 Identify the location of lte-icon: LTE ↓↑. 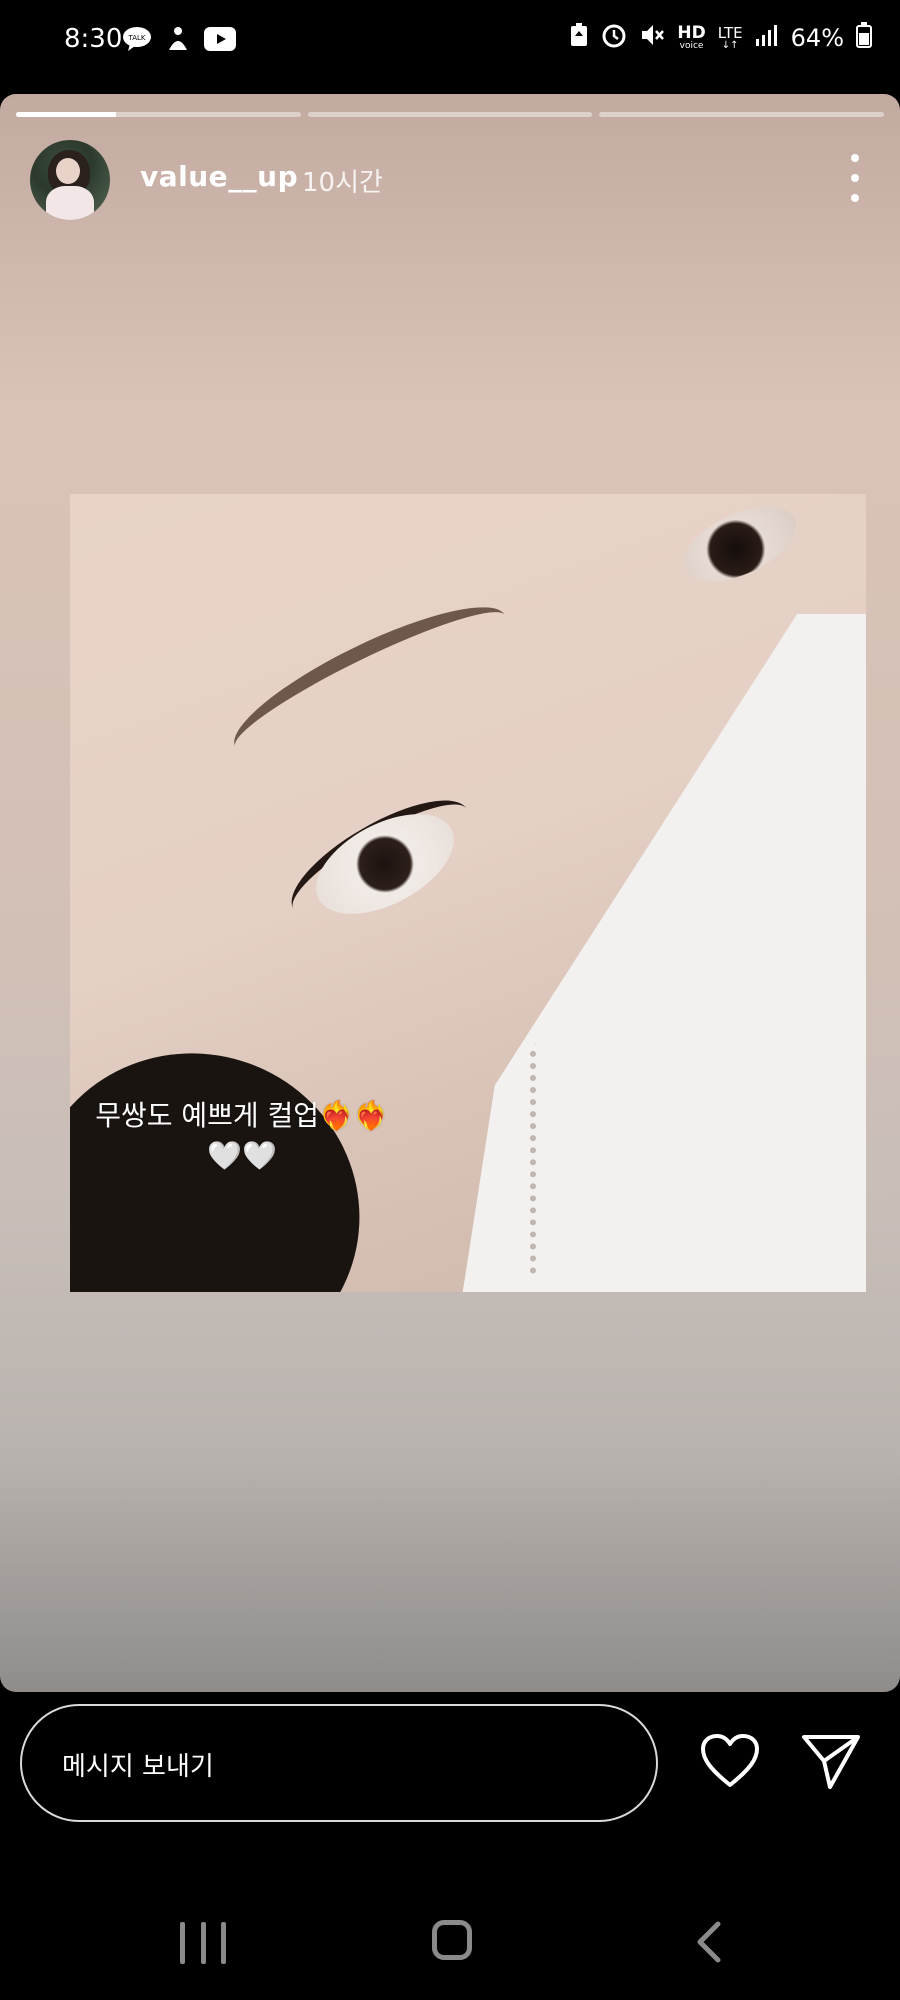
(730, 37).